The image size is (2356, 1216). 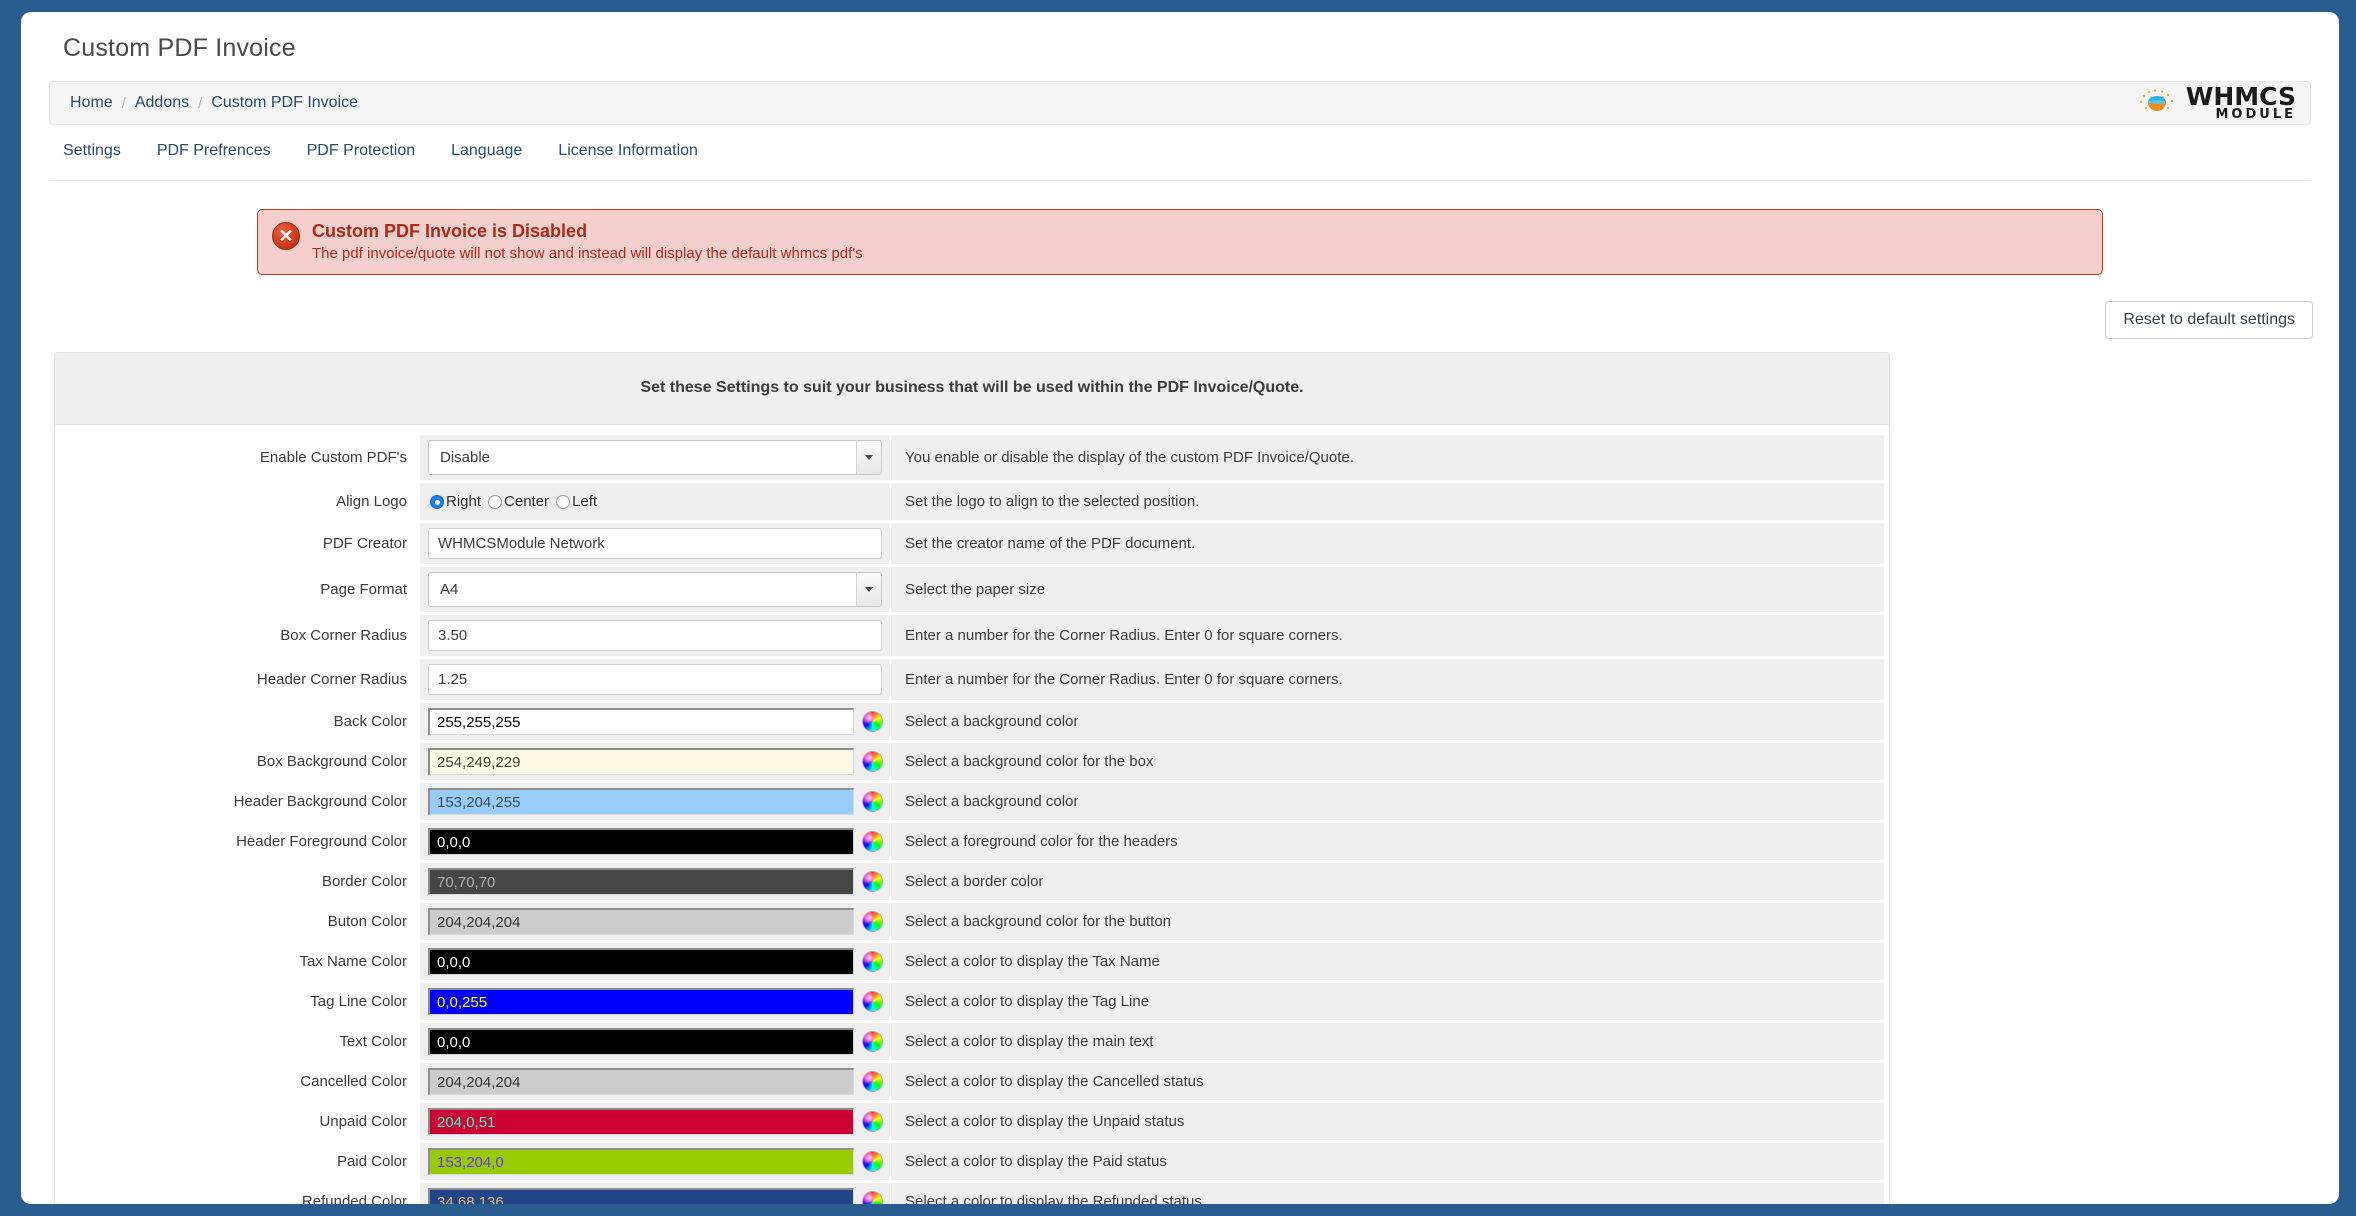 What do you see at coordinates (370, 721) in the screenshot?
I see `field-label-back-color: Back Color` at bounding box center [370, 721].